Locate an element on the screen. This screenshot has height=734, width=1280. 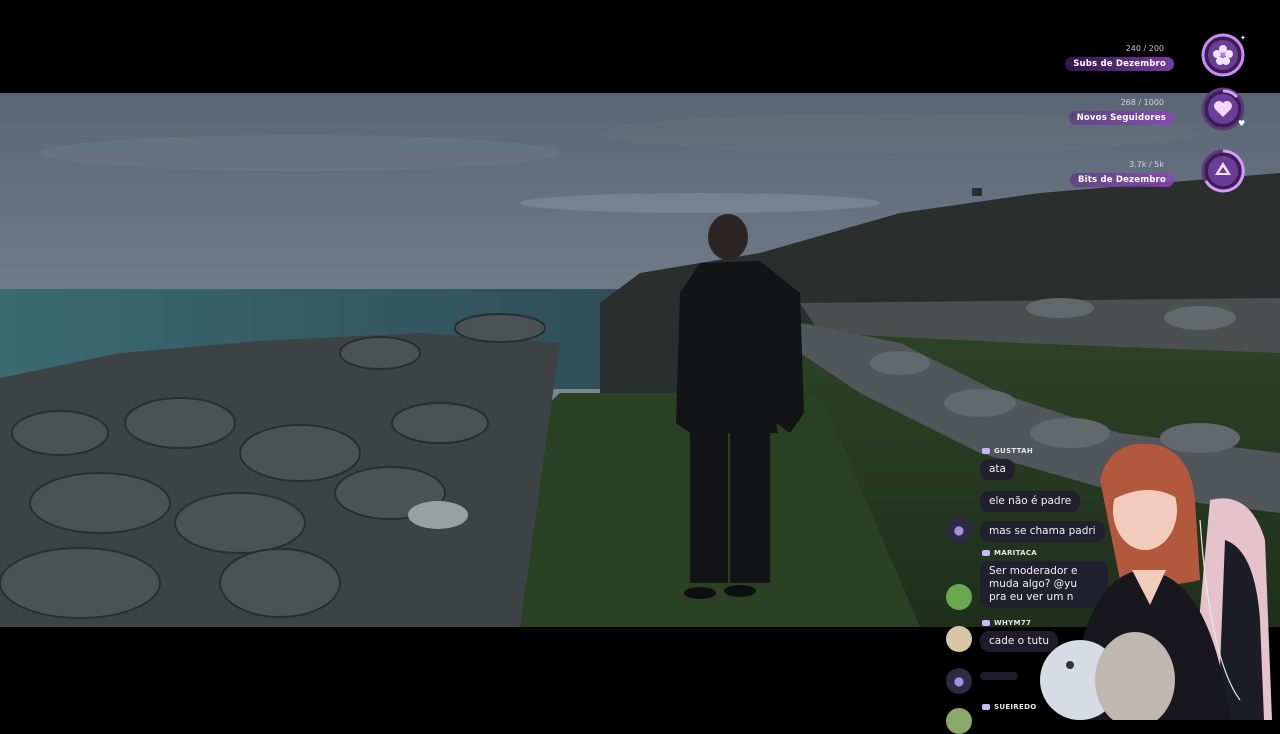
chat-message is located at coordinates (999, 676).